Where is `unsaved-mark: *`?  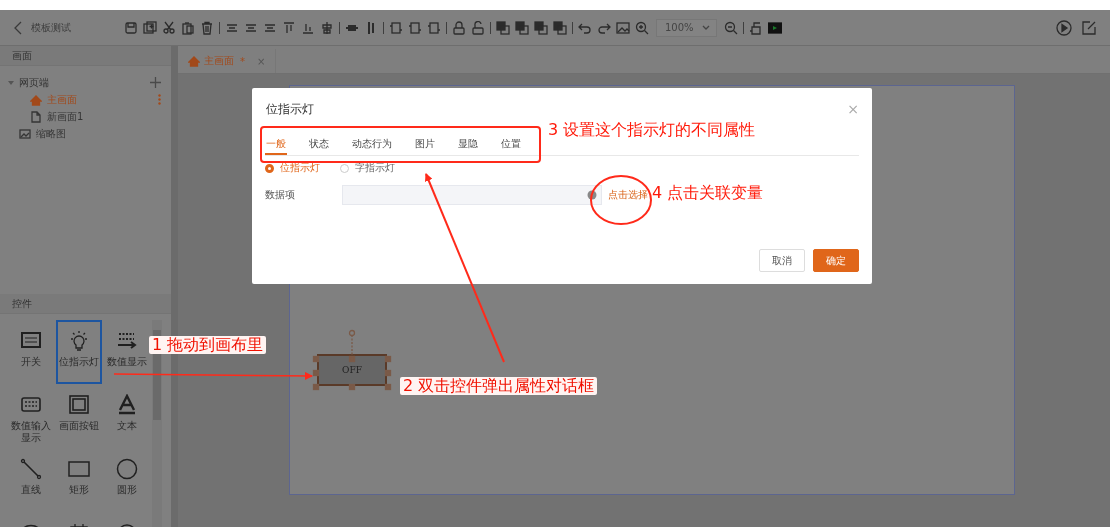 unsaved-mark: * is located at coordinates (242, 61).